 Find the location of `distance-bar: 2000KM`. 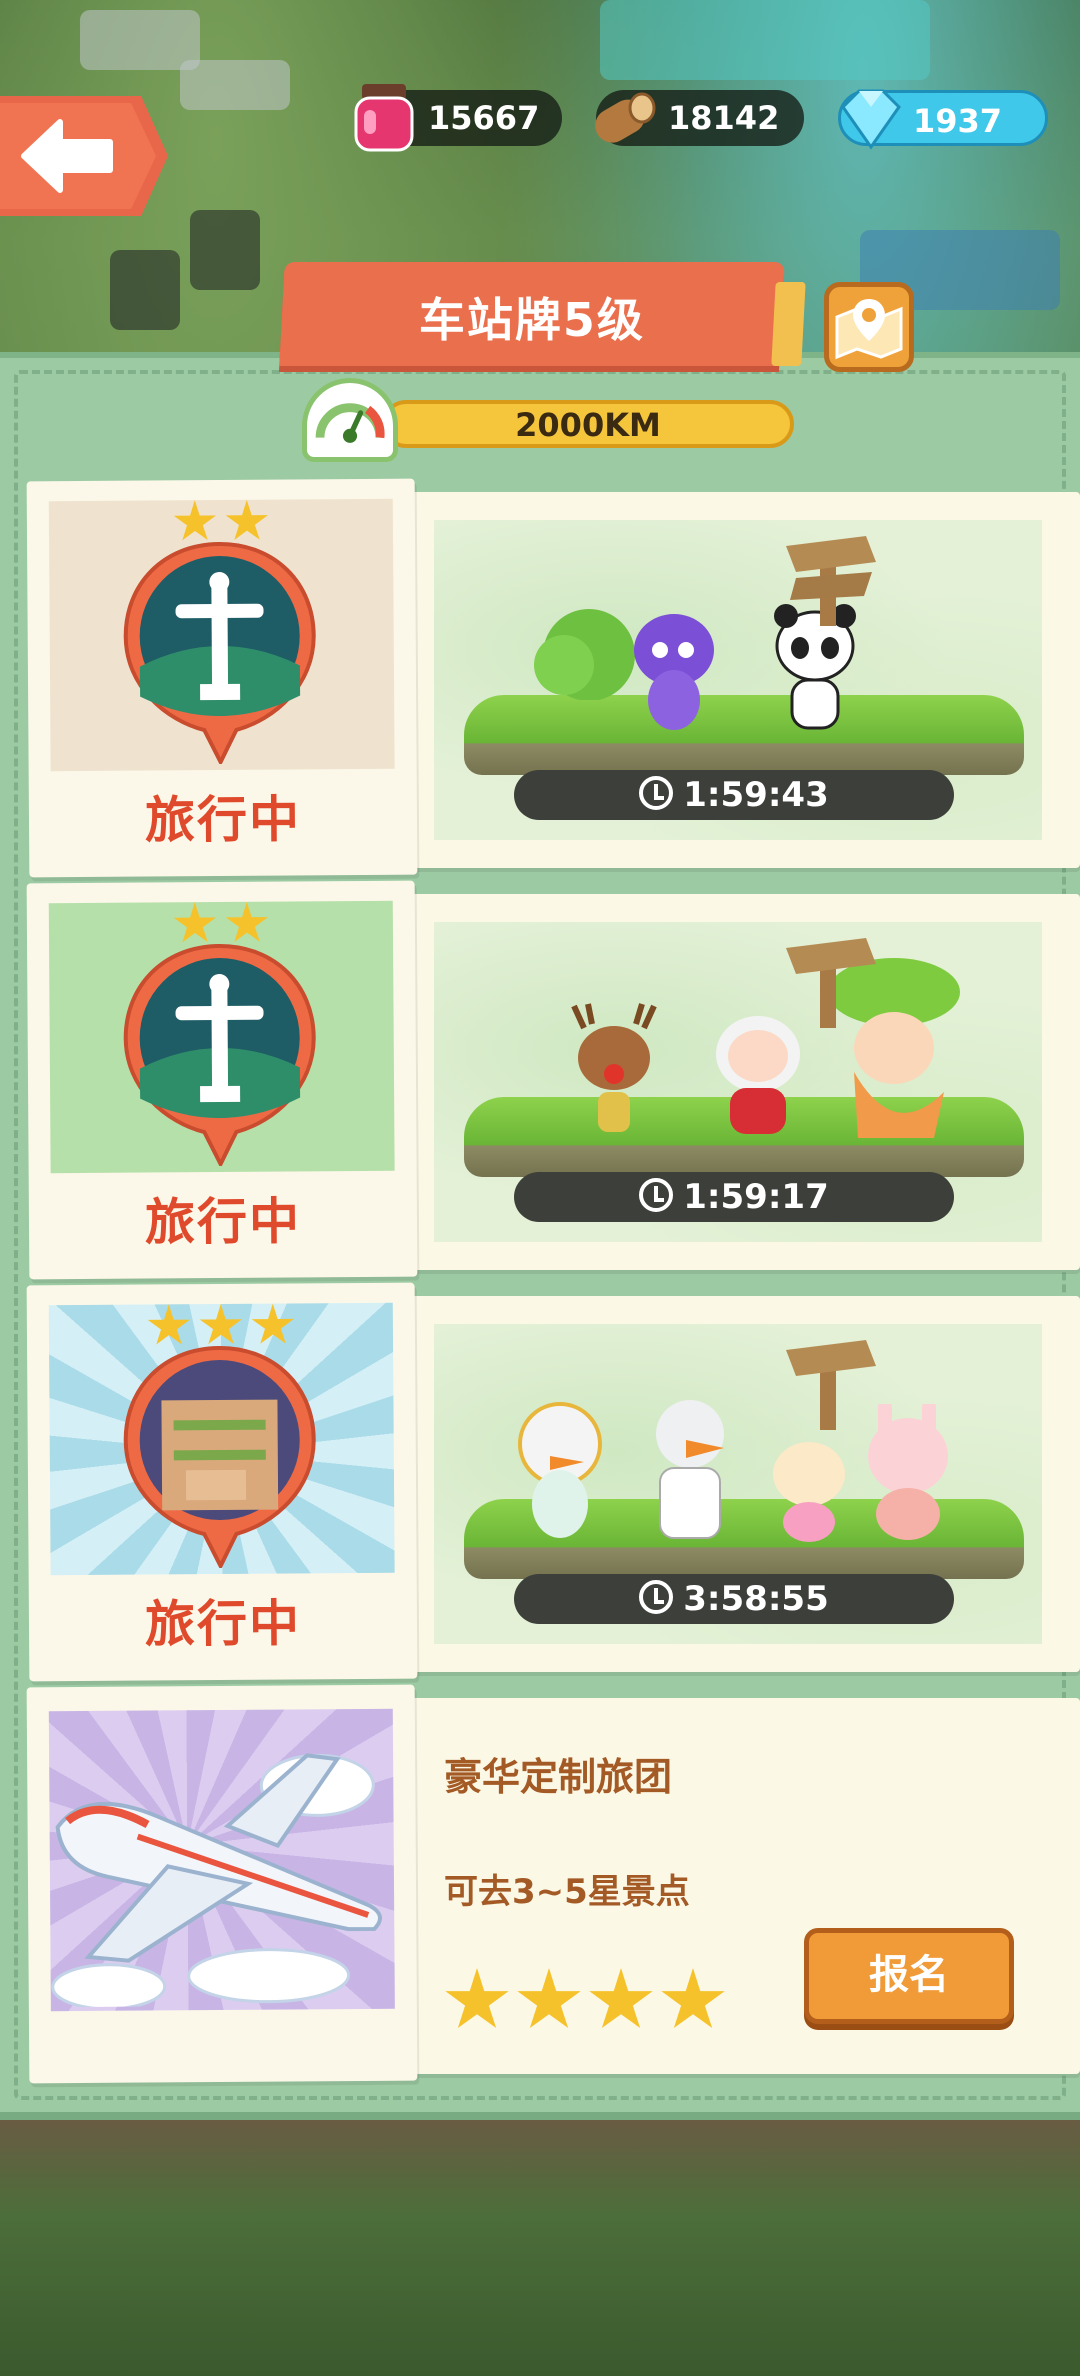

distance-bar: 2000KM is located at coordinates (548, 420).